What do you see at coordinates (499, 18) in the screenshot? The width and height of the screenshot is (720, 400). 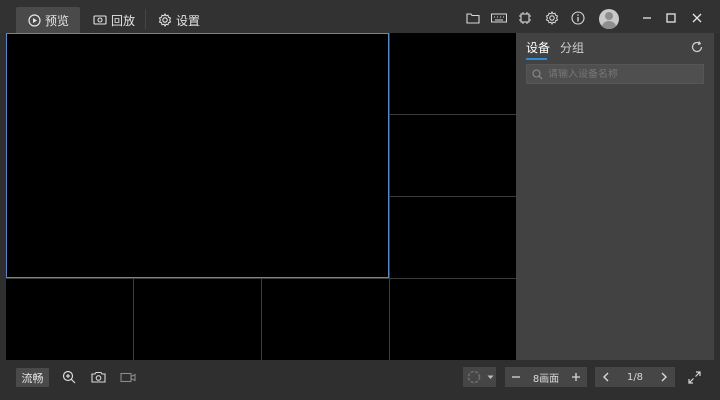 I see `keyboard-icon` at bounding box center [499, 18].